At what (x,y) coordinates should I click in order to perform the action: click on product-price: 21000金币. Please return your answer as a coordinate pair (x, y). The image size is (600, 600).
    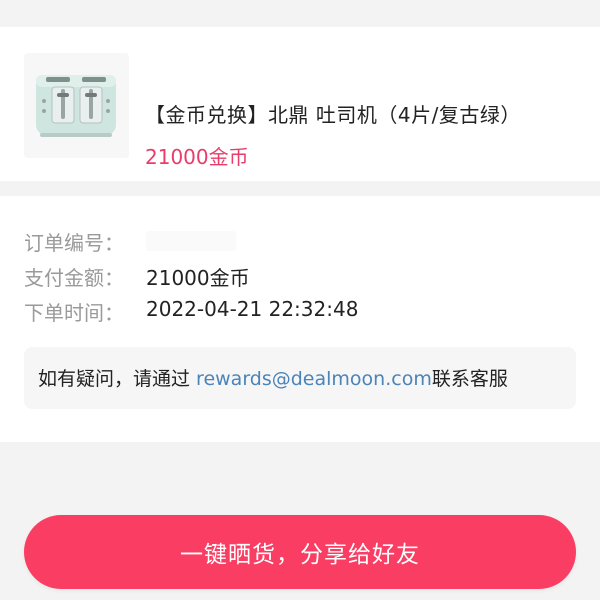
    Looking at the image, I should click on (197, 157).